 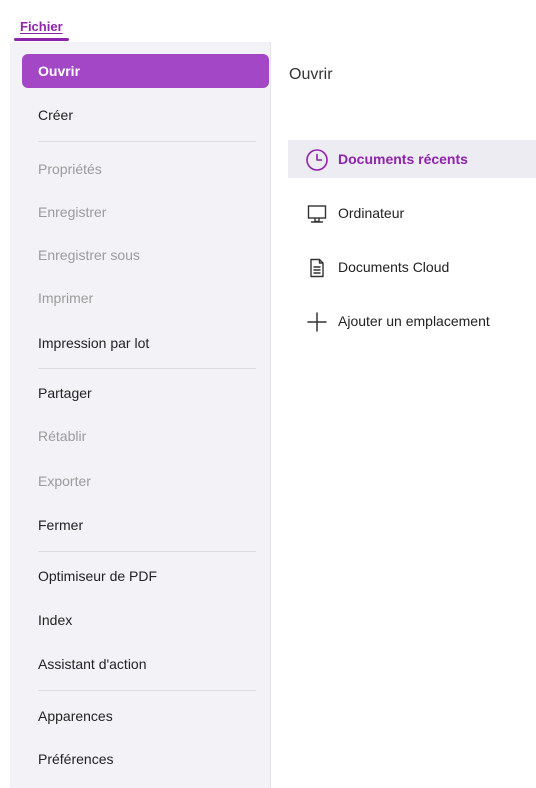 I want to click on sidebar-item-optimiseur-de-pdf: Optimiseur de PDF, so click(x=145, y=576).